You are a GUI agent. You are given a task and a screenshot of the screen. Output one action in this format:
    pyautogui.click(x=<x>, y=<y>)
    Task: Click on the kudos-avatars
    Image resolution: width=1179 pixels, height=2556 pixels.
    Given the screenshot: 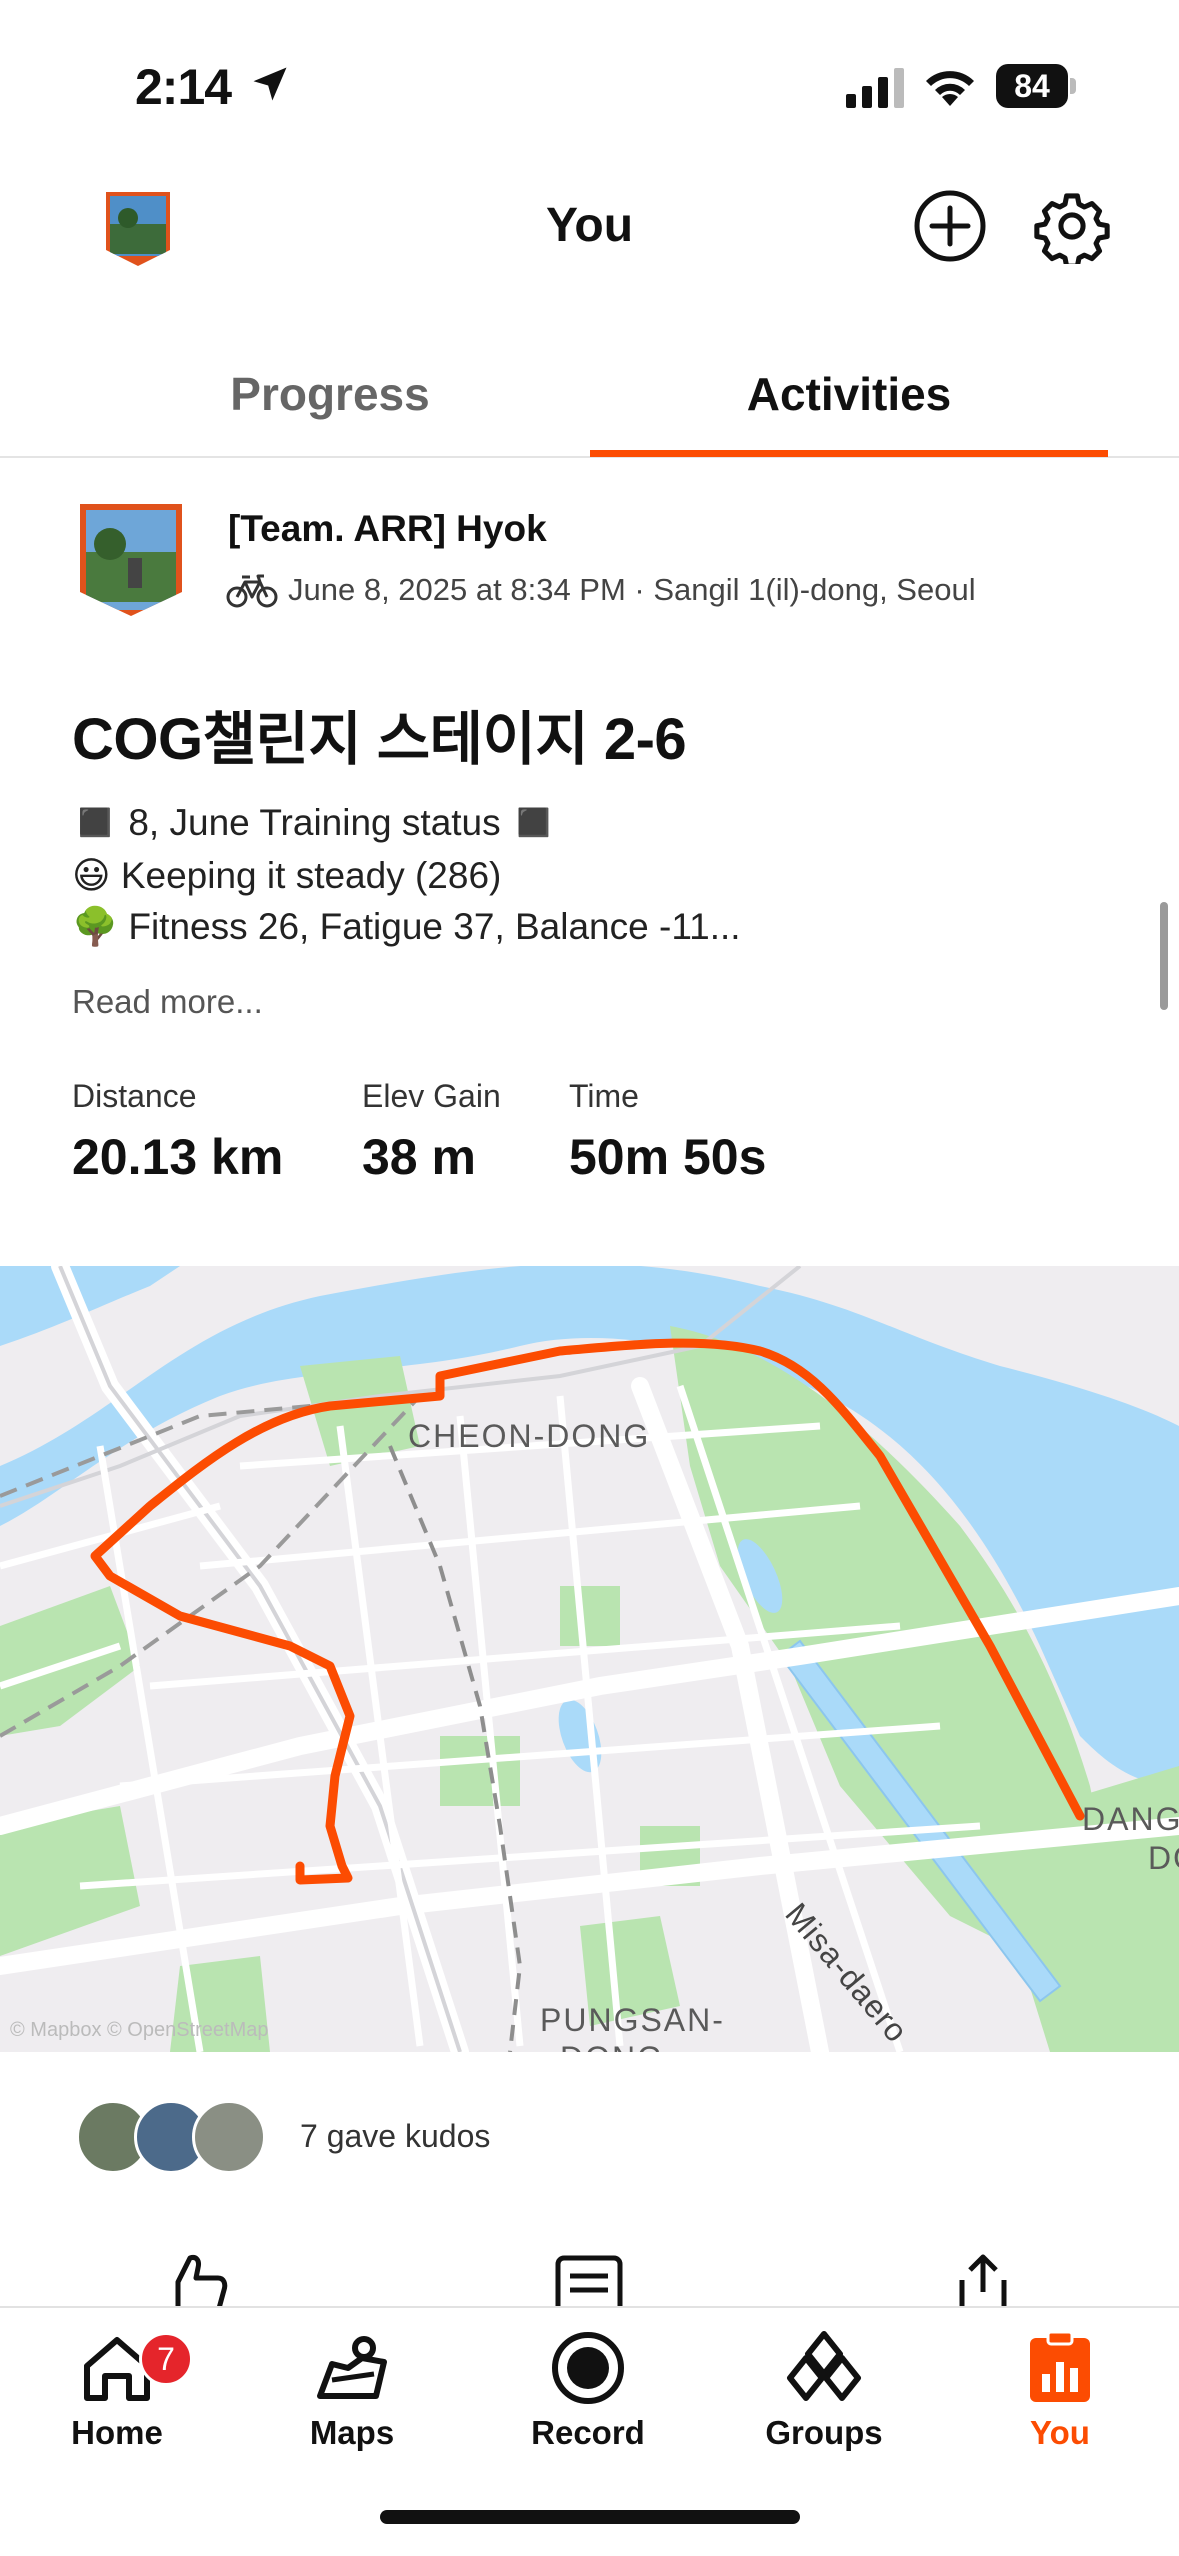 What is the action you would take?
    pyautogui.click(x=176, y=2137)
    